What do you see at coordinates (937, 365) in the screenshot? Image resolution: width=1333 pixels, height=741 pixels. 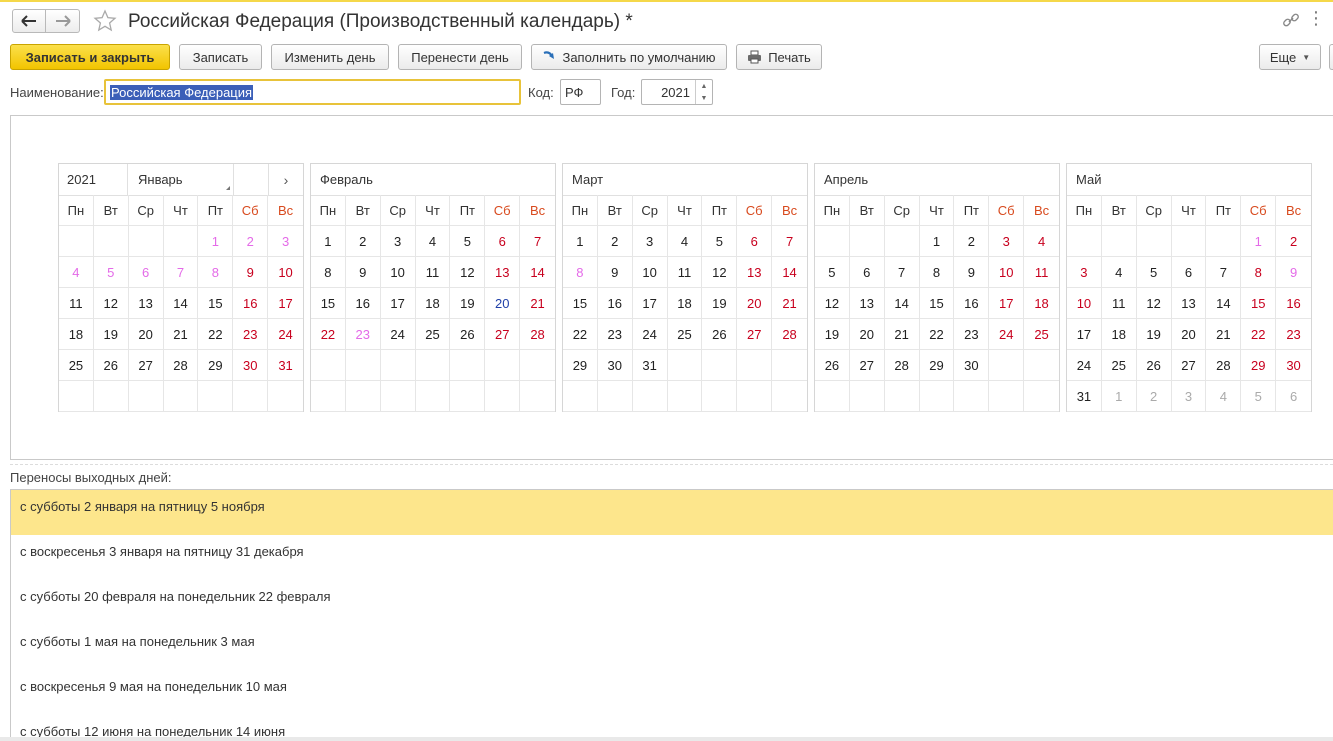 I see `day-cell: 29` at bounding box center [937, 365].